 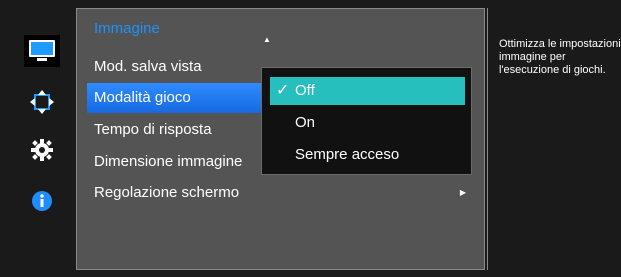 I want to click on checkmark-icon: ✓, so click(x=283, y=90).